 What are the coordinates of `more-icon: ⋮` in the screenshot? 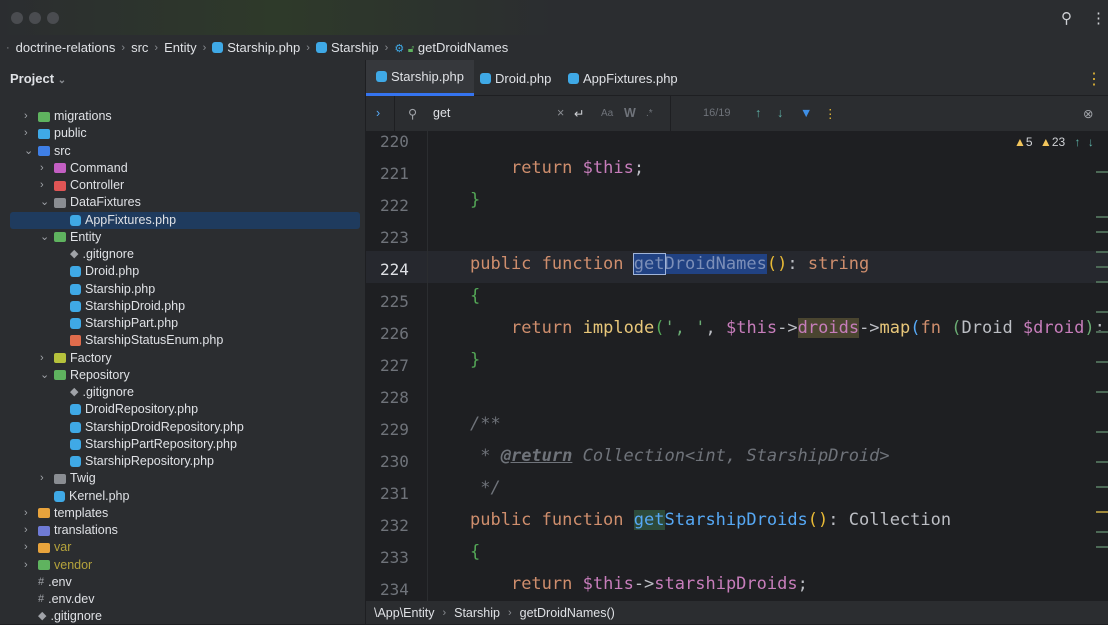 It's located at (1098, 18).